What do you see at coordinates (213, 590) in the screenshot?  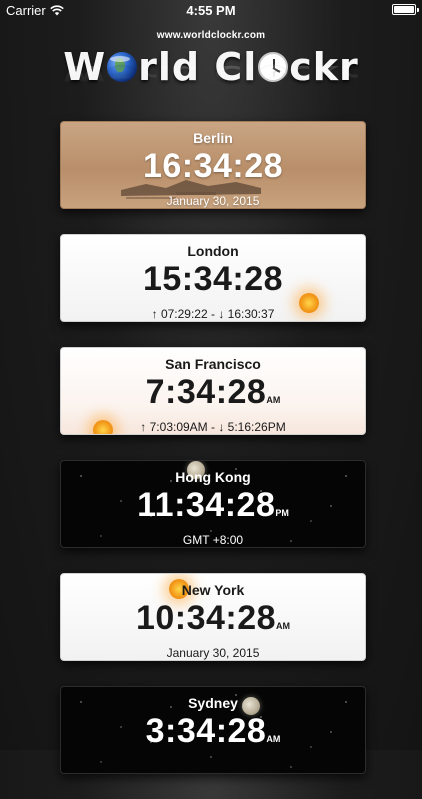 I see `city-name: New York` at bounding box center [213, 590].